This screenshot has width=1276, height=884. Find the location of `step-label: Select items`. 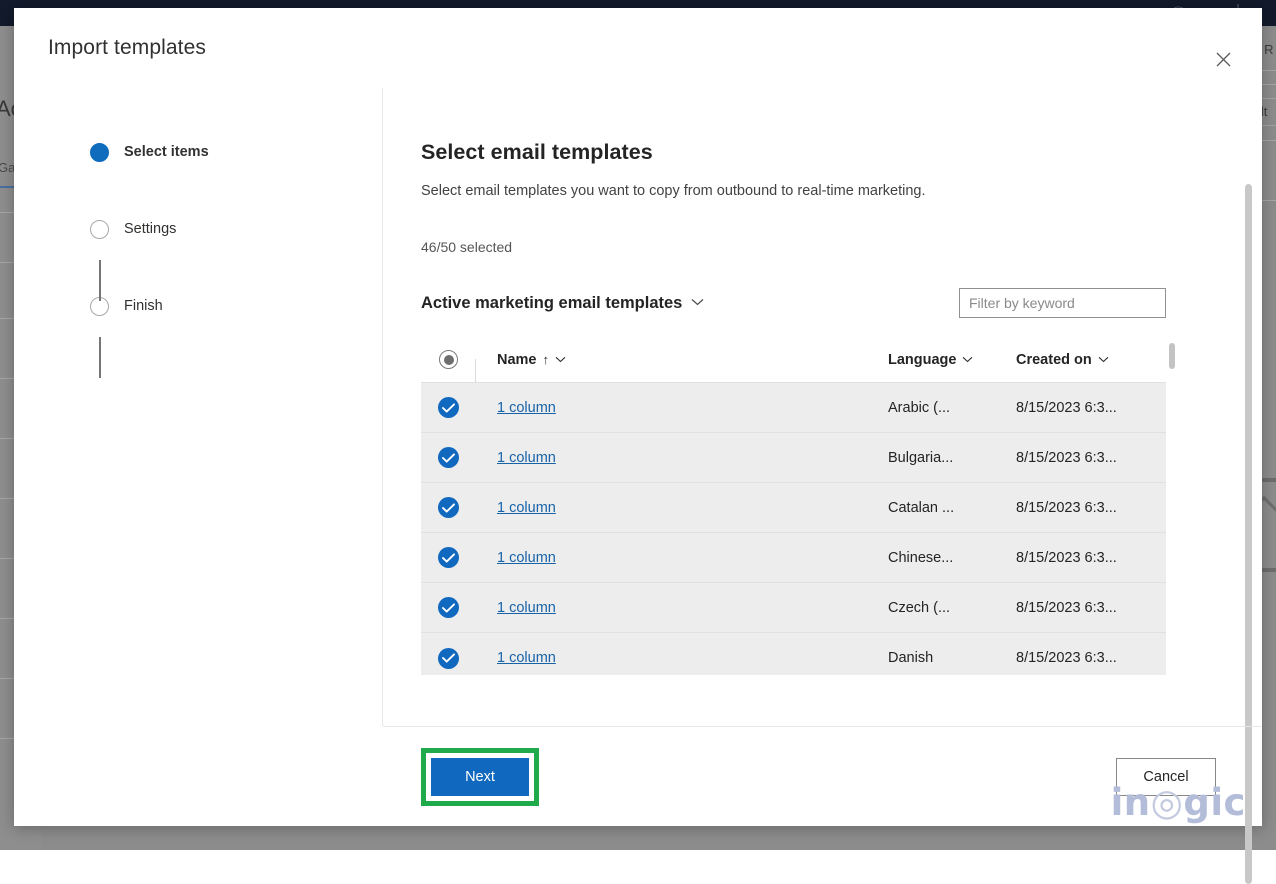

step-label: Select items is located at coordinates (166, 152).